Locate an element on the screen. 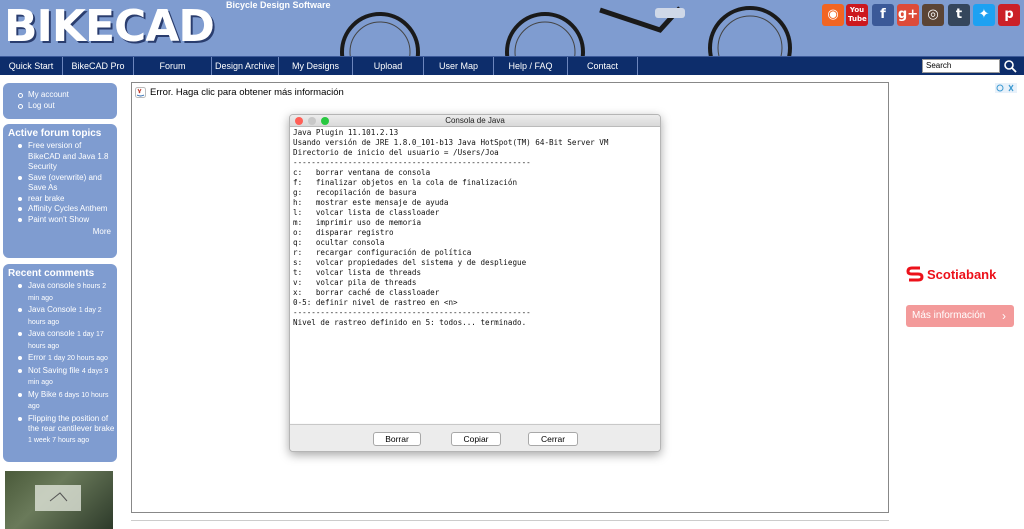 The width and height of the screenshot is (1024, 529). adchoices-icon is located at coordinates (1006, 88).